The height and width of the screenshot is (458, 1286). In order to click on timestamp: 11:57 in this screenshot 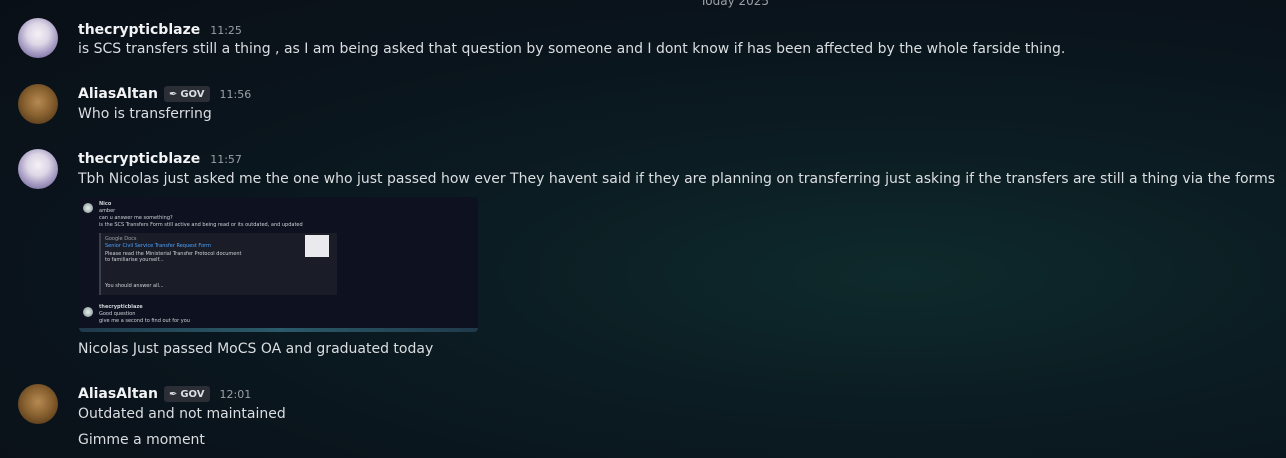, I will do `click(226, 159)`.